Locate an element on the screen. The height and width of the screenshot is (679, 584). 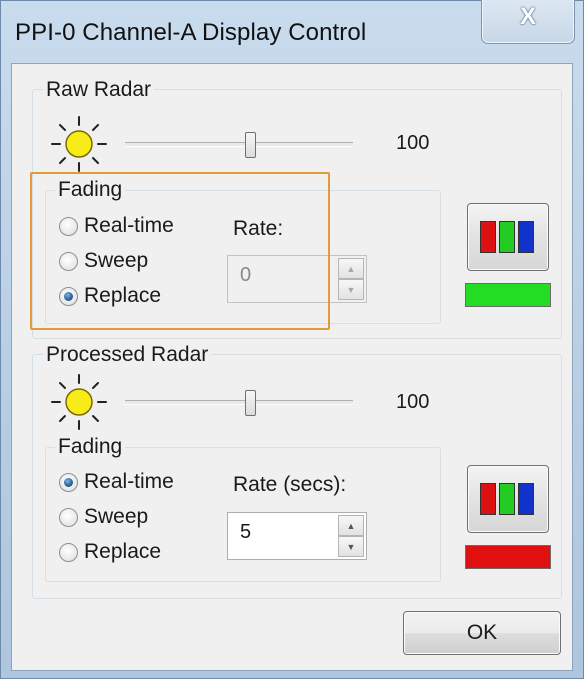
processed-fading-option-label: Real-time is located at coordinates (129, 481).